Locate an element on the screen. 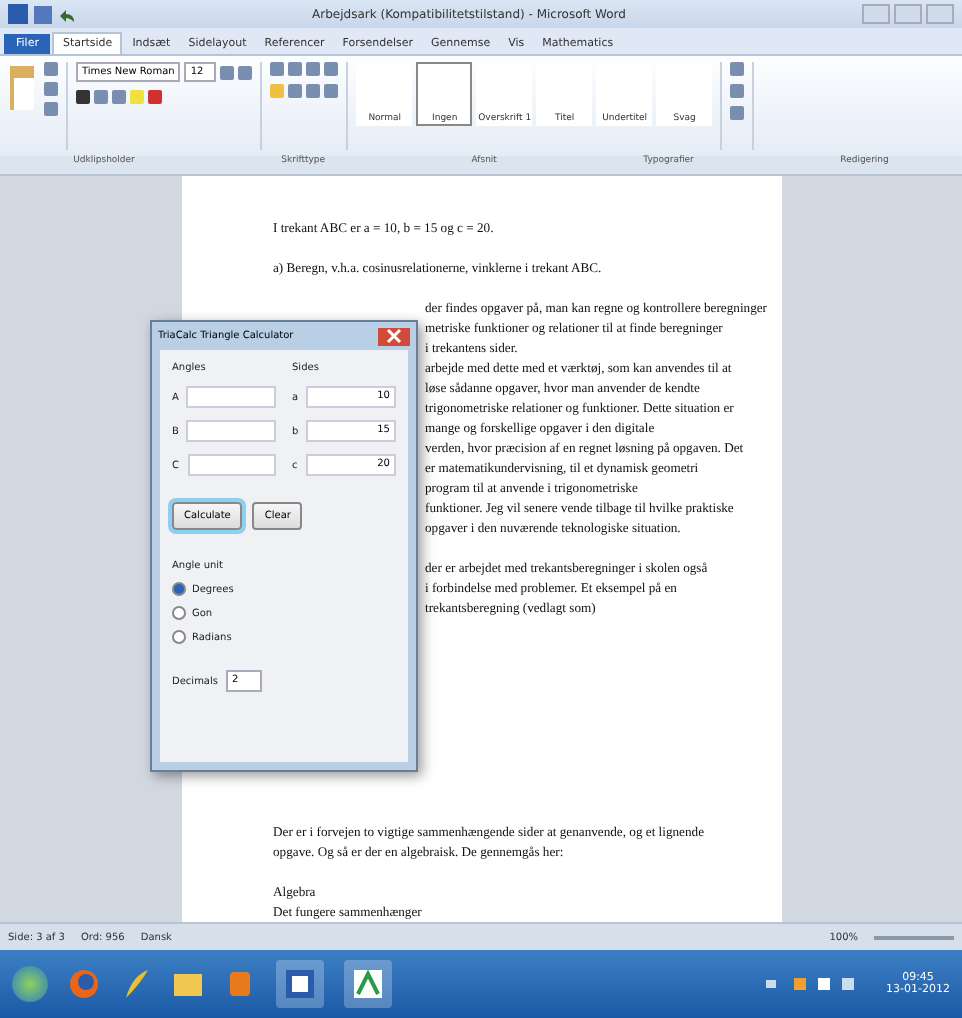 This screenshot has height=1018, width=962. close-button is located at coordinates (394, 336).